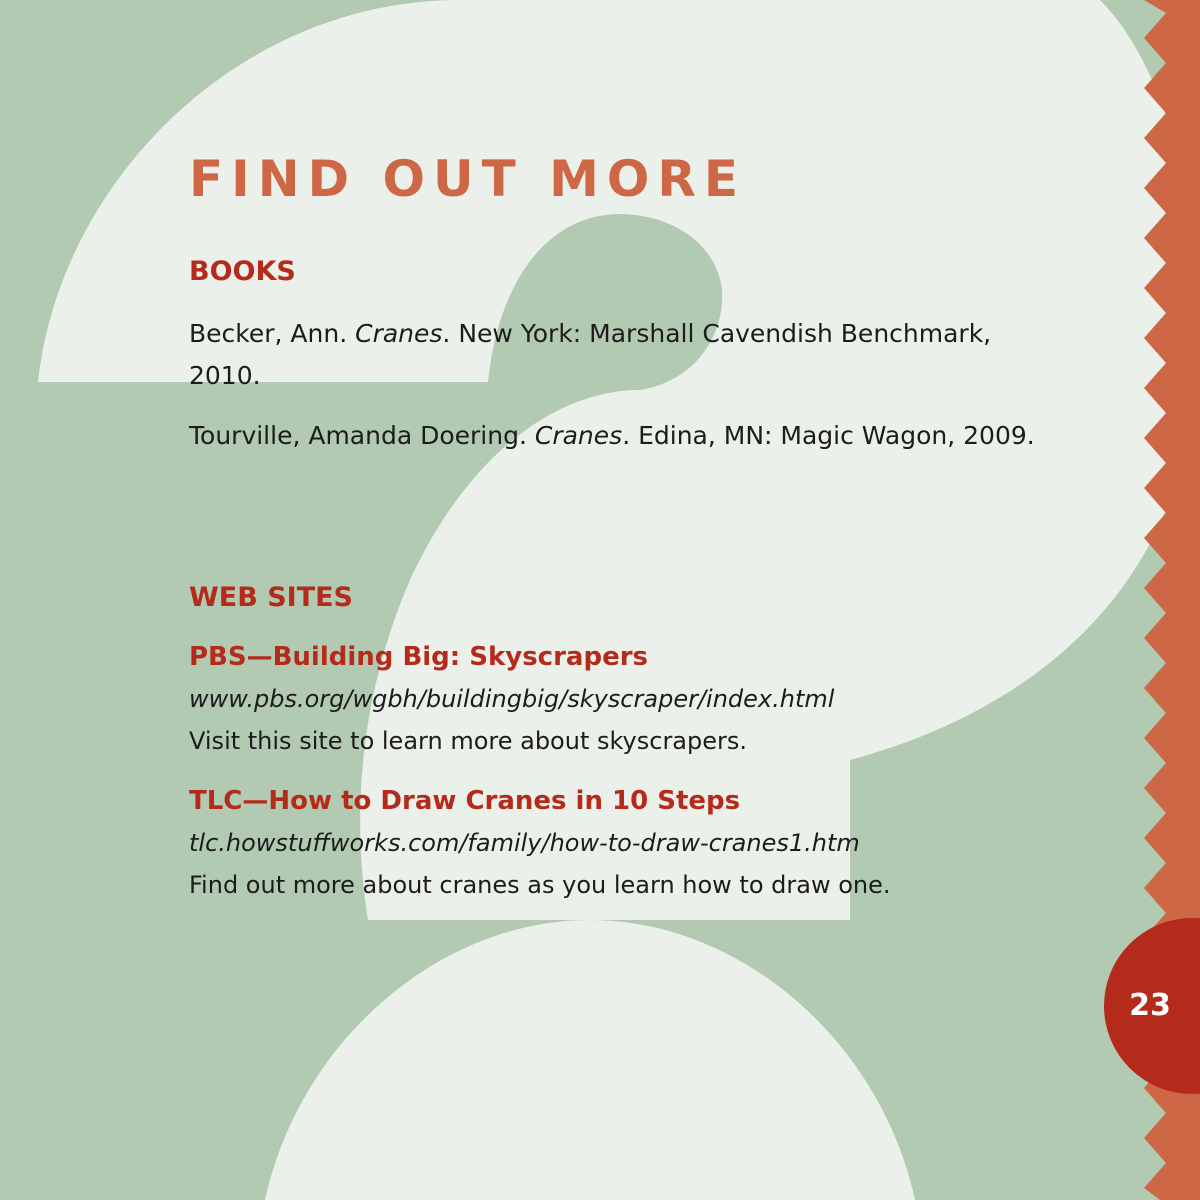 This screenshot has width=1200, height=1200. I want to click on page-number: 23, so click(1150, 1005).